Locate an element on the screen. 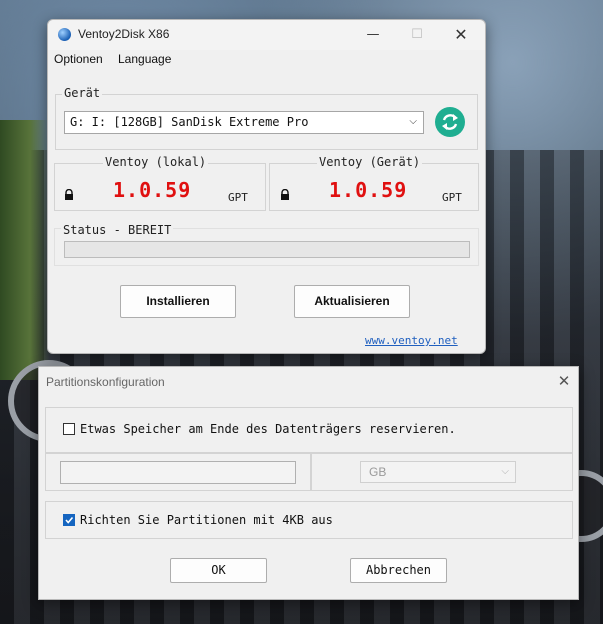 This screenshot has width=603, height=624. status-progress-bar is located at coordinates (267, 249).